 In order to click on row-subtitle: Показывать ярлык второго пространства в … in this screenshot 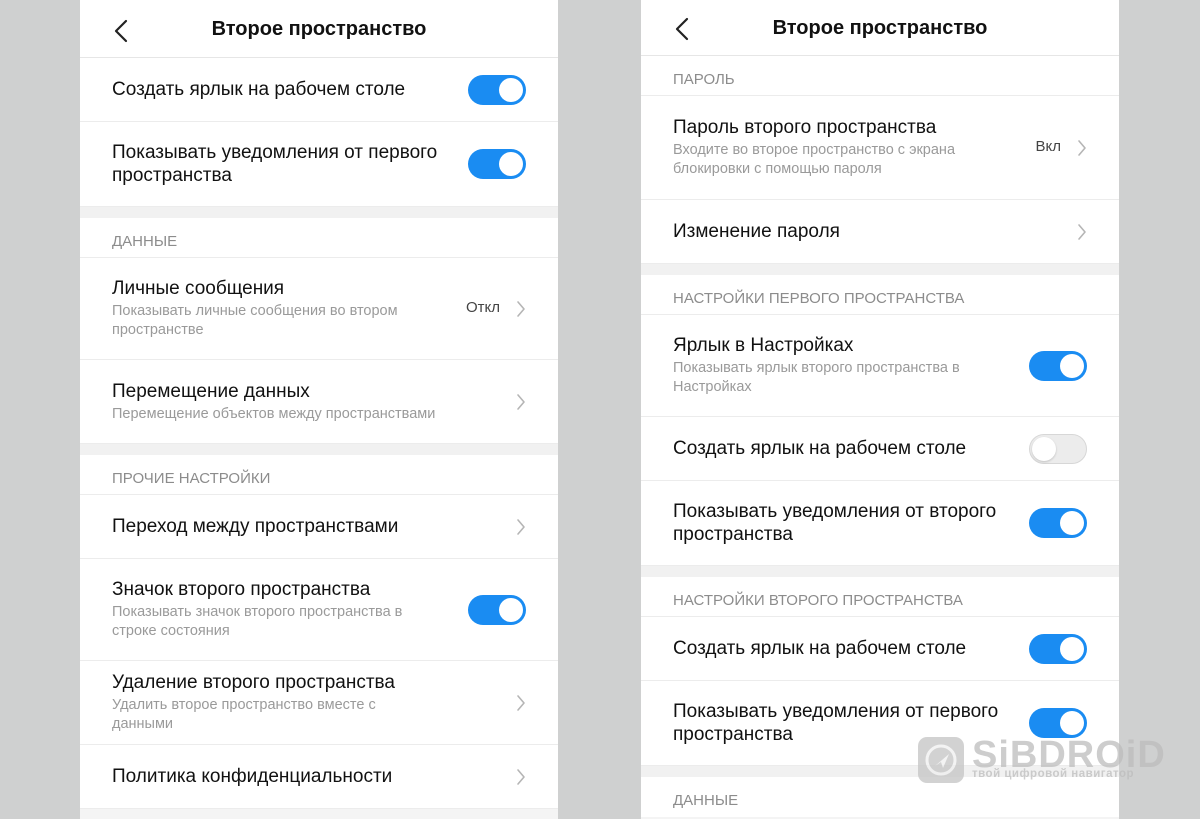, I will do `click(816, 377)`.